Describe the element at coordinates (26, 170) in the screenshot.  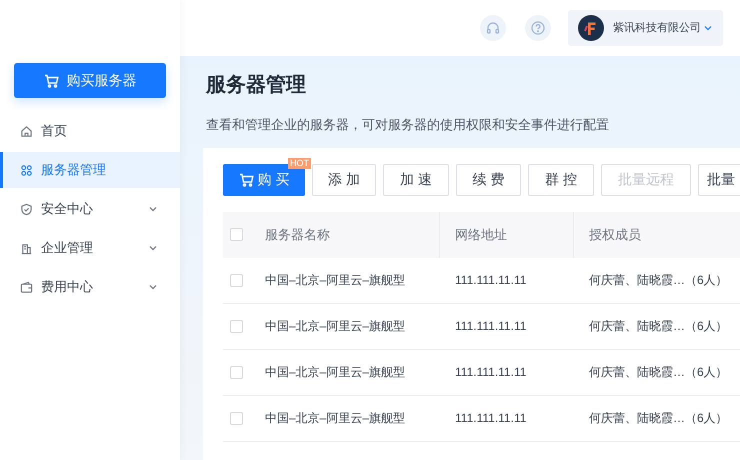
I see `grid-icon` at that location.